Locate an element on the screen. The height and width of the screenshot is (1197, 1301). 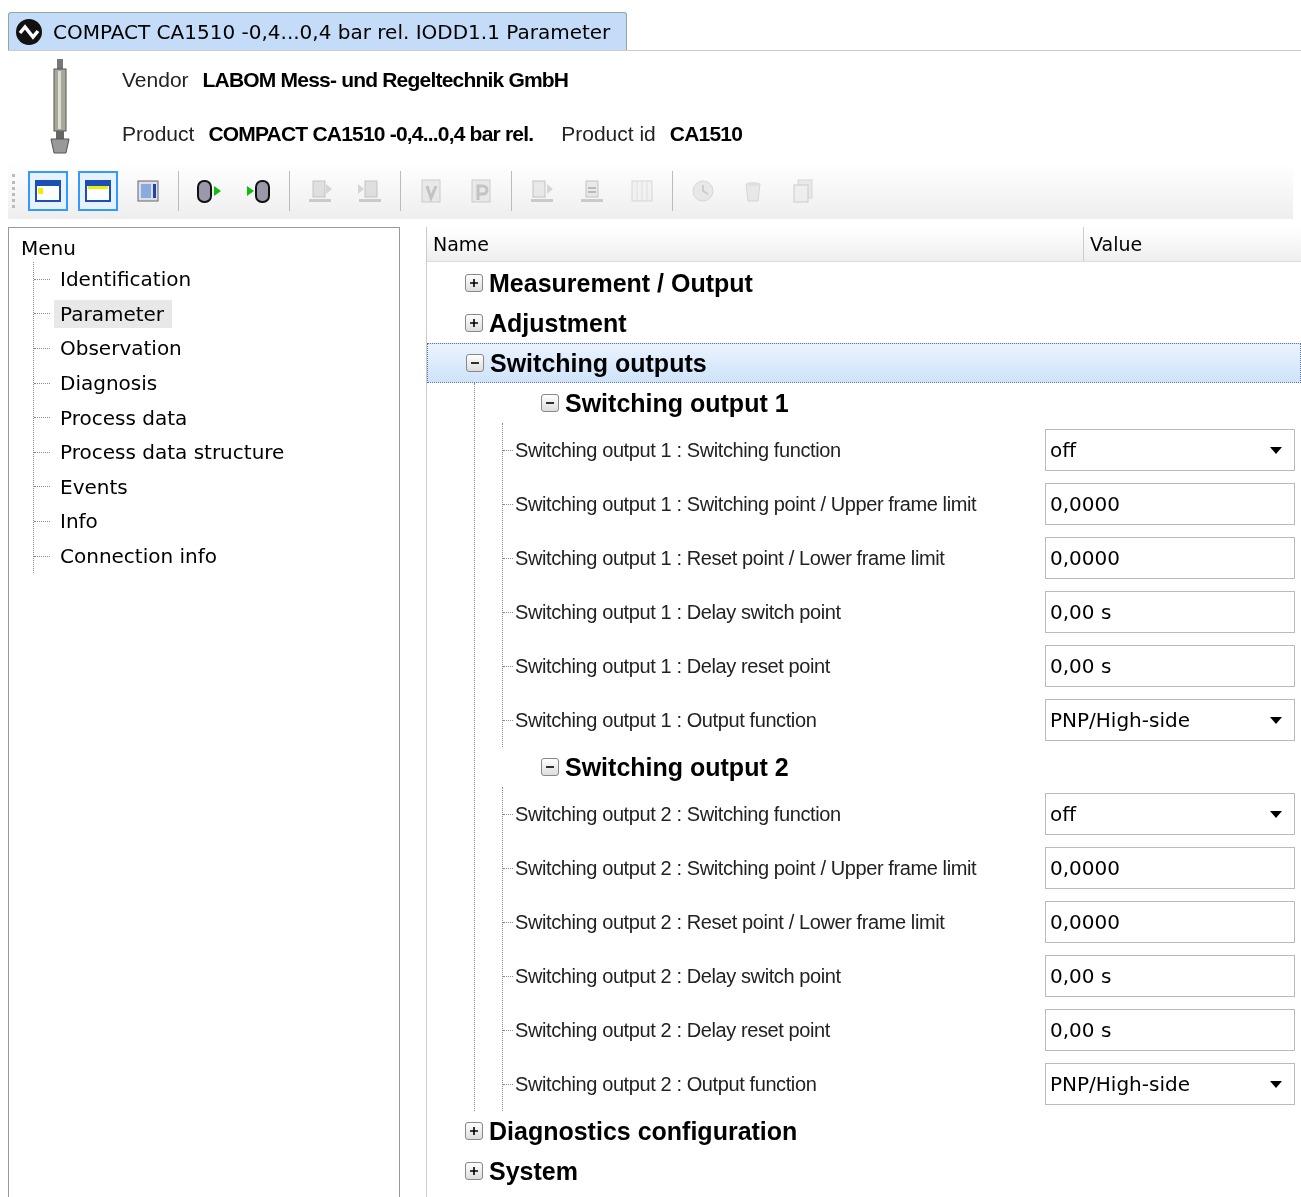
menu-item: Info is located at coordinates (80, 521).